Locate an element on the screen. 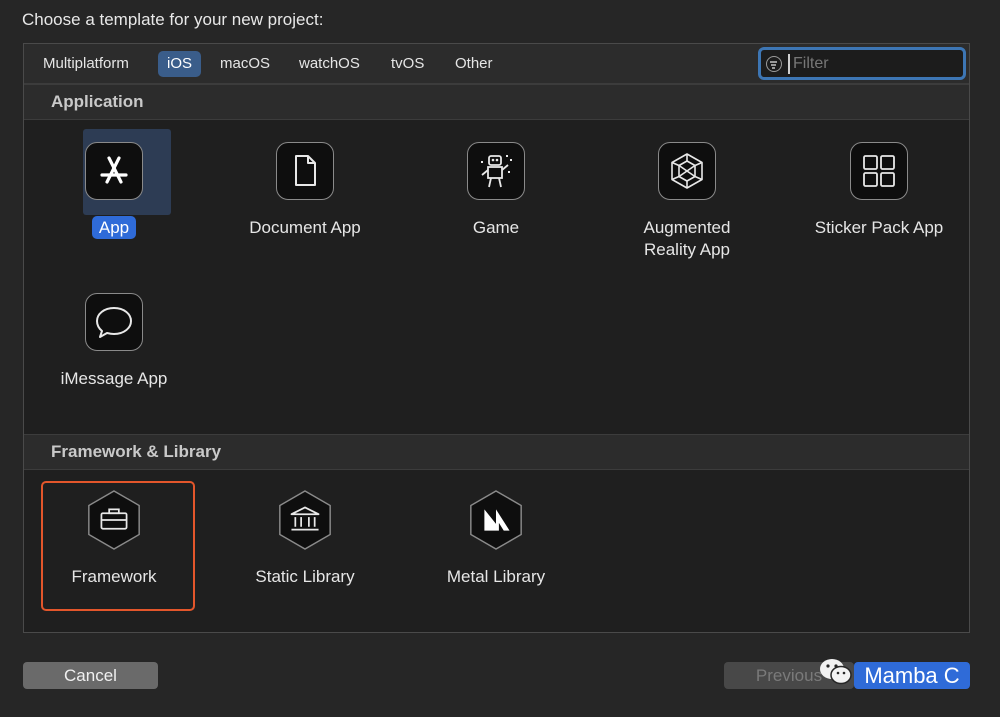  tab-multiplatform: Multiplatform is located at coordinates (86, 64).